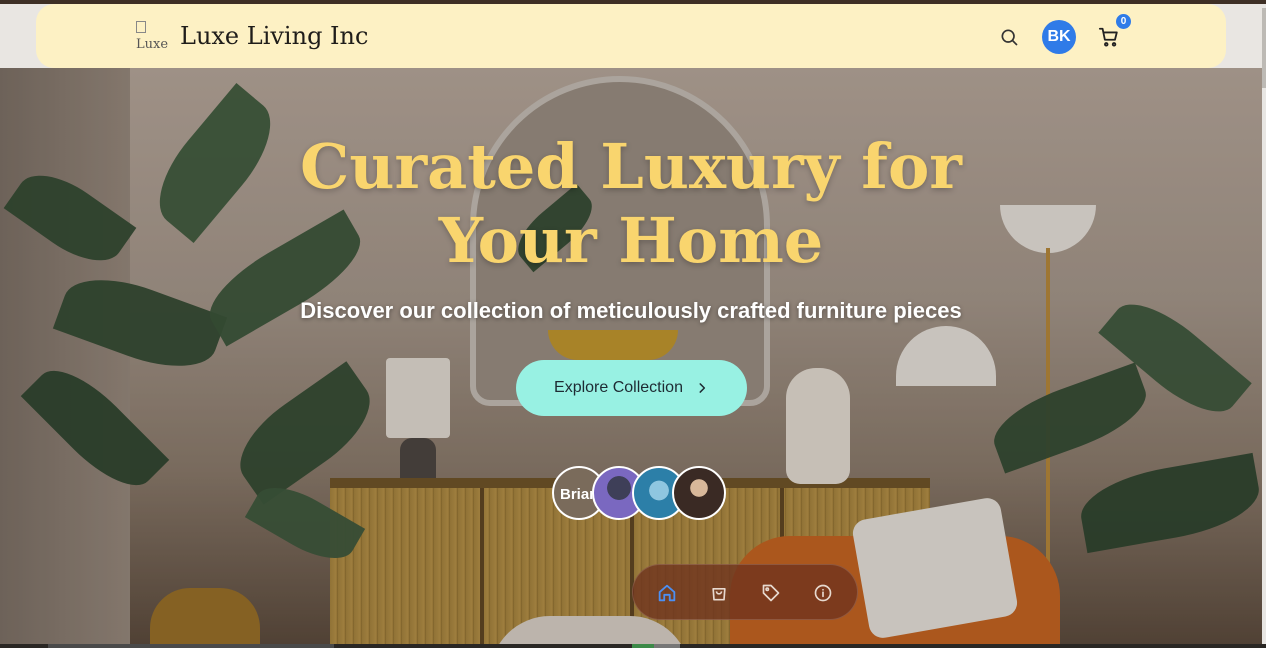  I want to click on customer-avatar, so click(699, 493).